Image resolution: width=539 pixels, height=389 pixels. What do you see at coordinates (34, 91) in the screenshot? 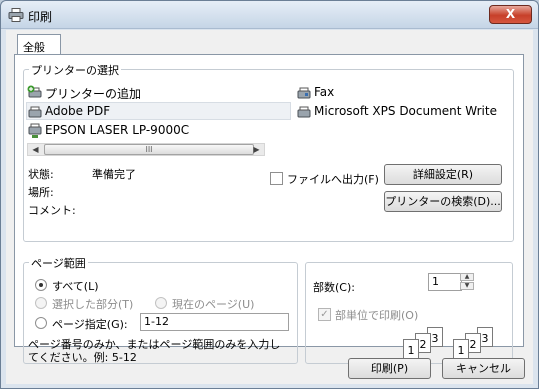
I see `add-printer-icon` at bounding box center [34, 91].